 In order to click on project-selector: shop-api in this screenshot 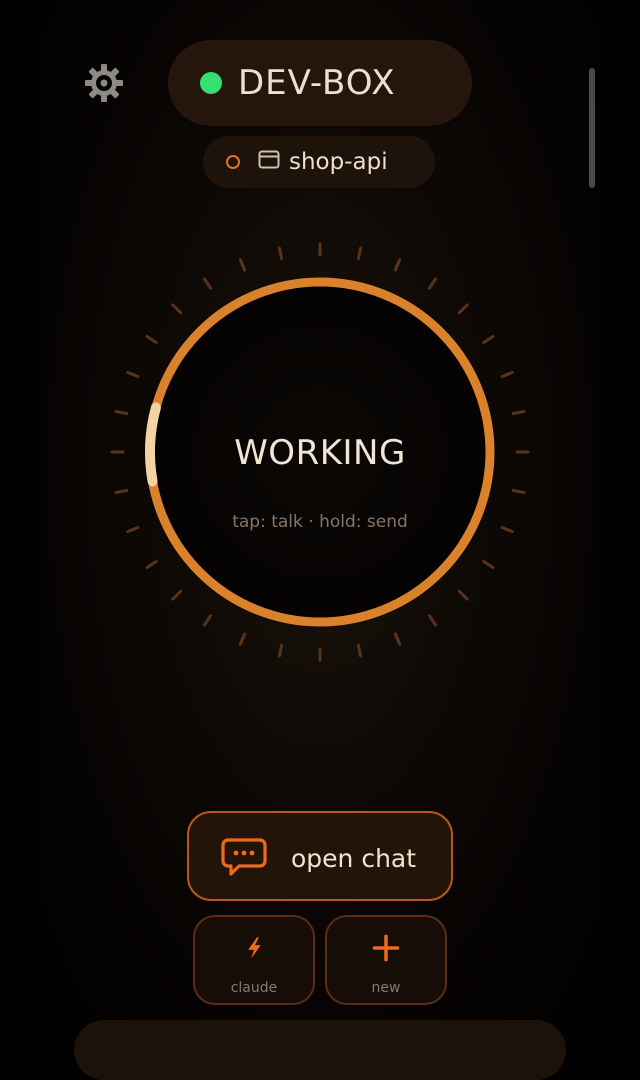, I will do `click(319, 162)`.